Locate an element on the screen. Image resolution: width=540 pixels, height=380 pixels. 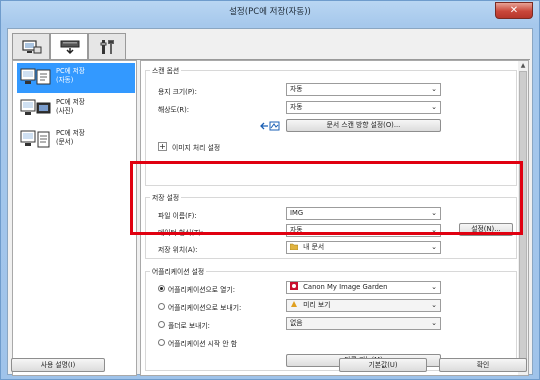
save-photo-icon is located at coordinates (35, 107).